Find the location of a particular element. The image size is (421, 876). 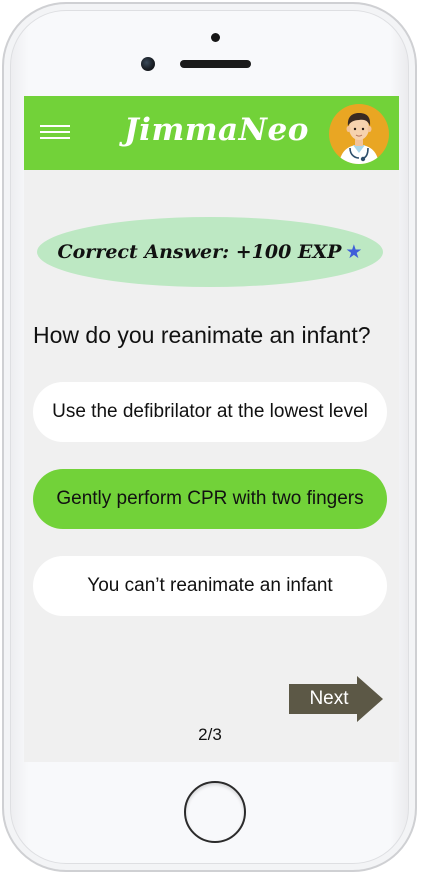

doctor-avatar-icon is located at coordinates (359, 134).